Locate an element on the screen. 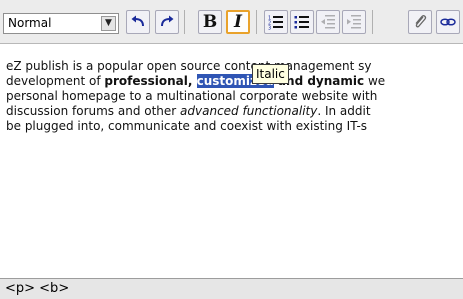  bold-icon: B is located at coordinates (210, 22).